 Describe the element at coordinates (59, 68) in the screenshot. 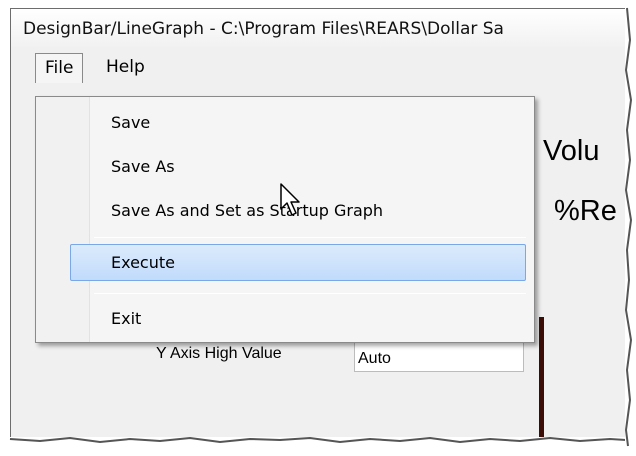

I see `menu-file: File` at that location.